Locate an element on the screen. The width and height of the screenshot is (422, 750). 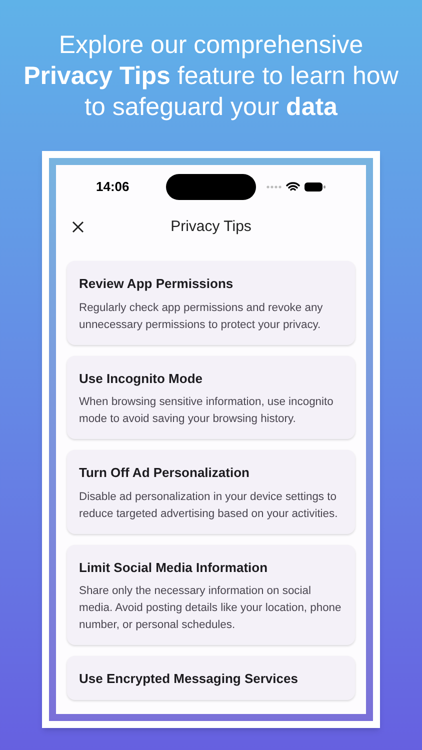
tip-title: Limit Social Media Information is located at coordinates (174, 567).